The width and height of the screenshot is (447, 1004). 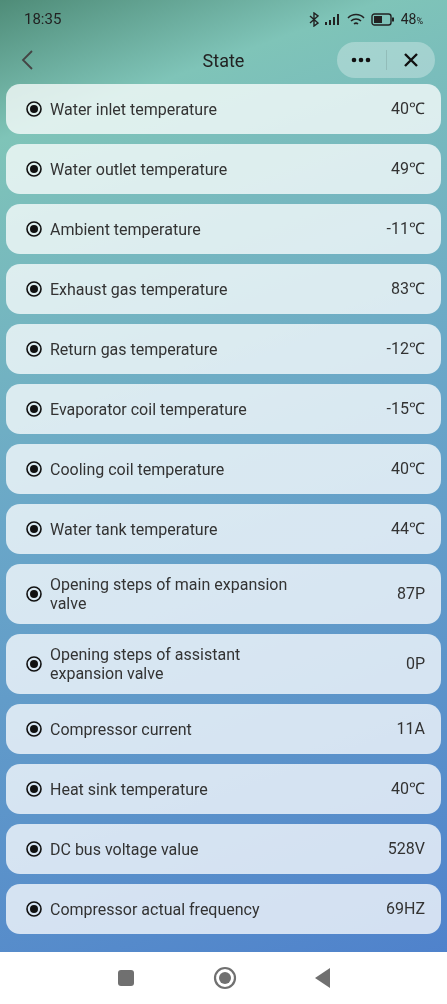 I want to click on row-value: -11℃, so click(x=405, y=229).